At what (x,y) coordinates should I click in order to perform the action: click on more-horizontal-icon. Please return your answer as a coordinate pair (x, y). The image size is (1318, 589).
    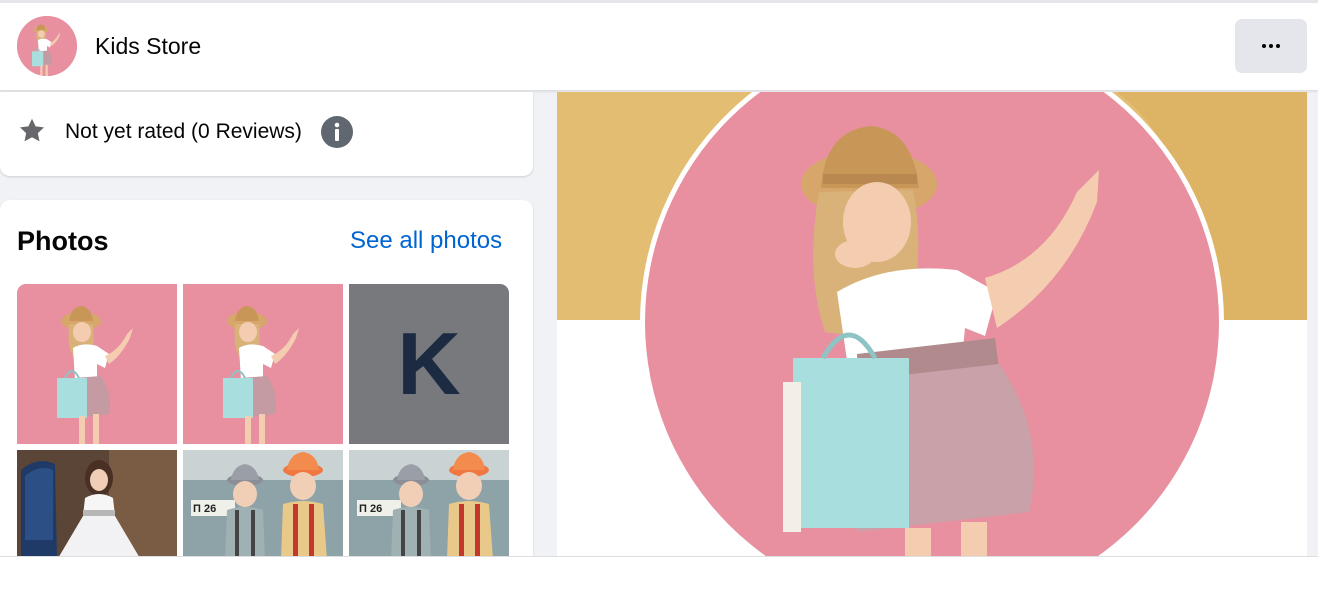
    Looking at the image, I should click on (1271, 46).